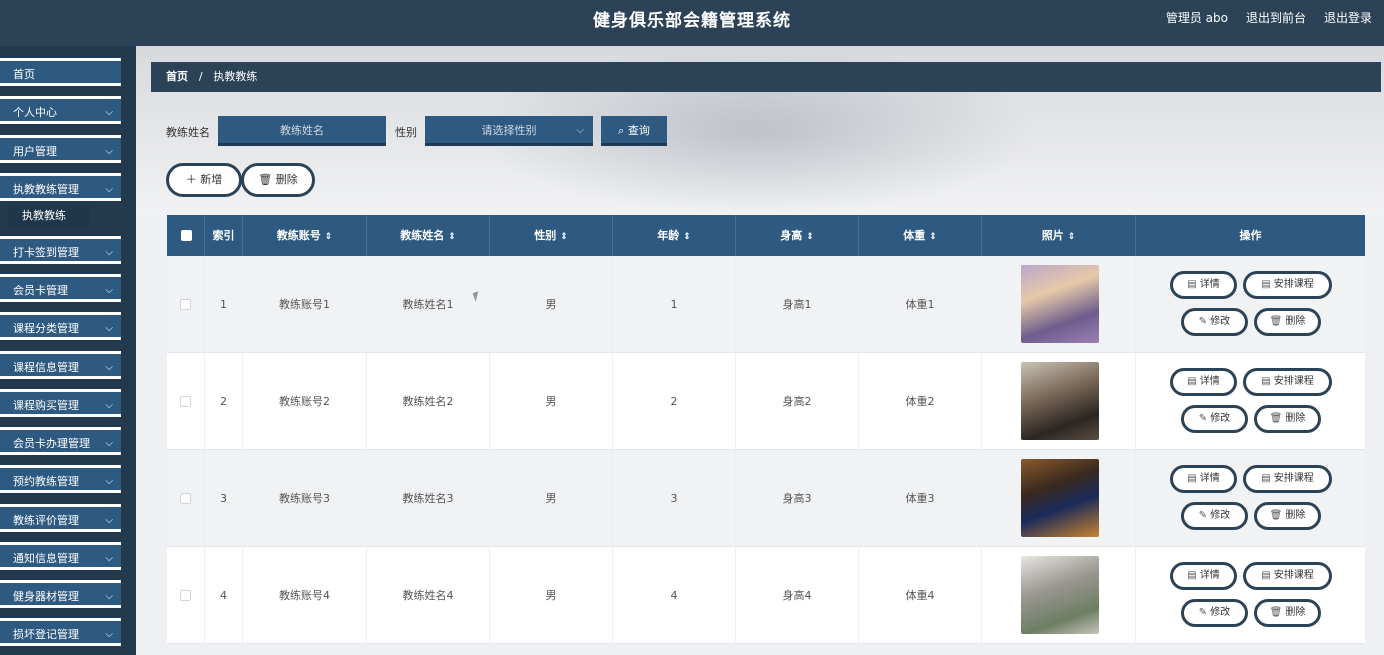 The image size is (1384, 655). Describe the element at coordinates (692, 23) in the screenshot. I see `top-header: 健身俱乐部会籍管理系统 管理员 abo 退出到前台 退出登录` at that location.